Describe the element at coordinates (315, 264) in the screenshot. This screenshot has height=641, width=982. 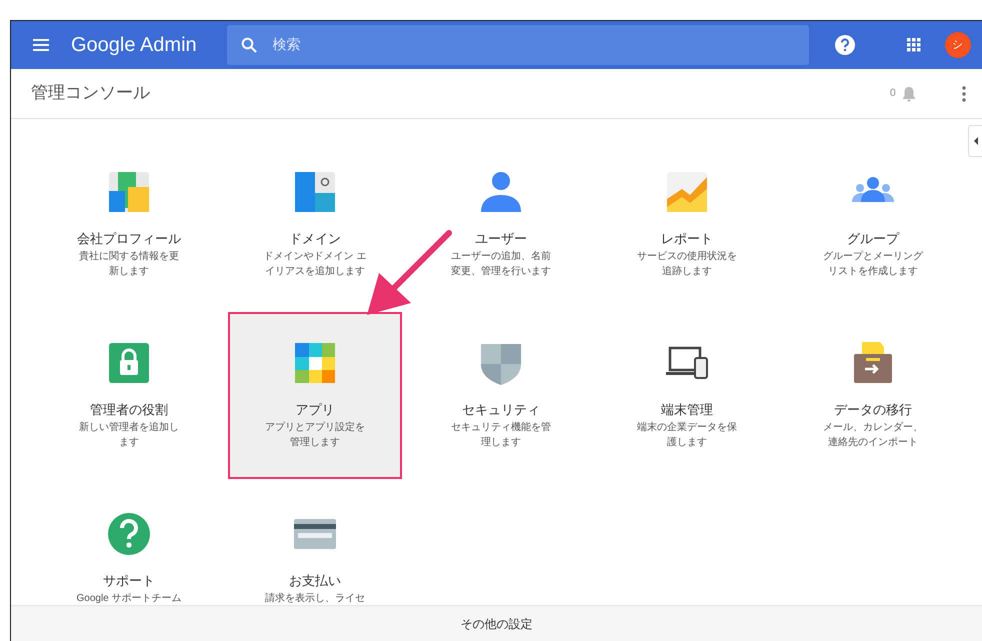
I see `tile-description: ドメインやドメイン エイリアスを追加します` at that location.